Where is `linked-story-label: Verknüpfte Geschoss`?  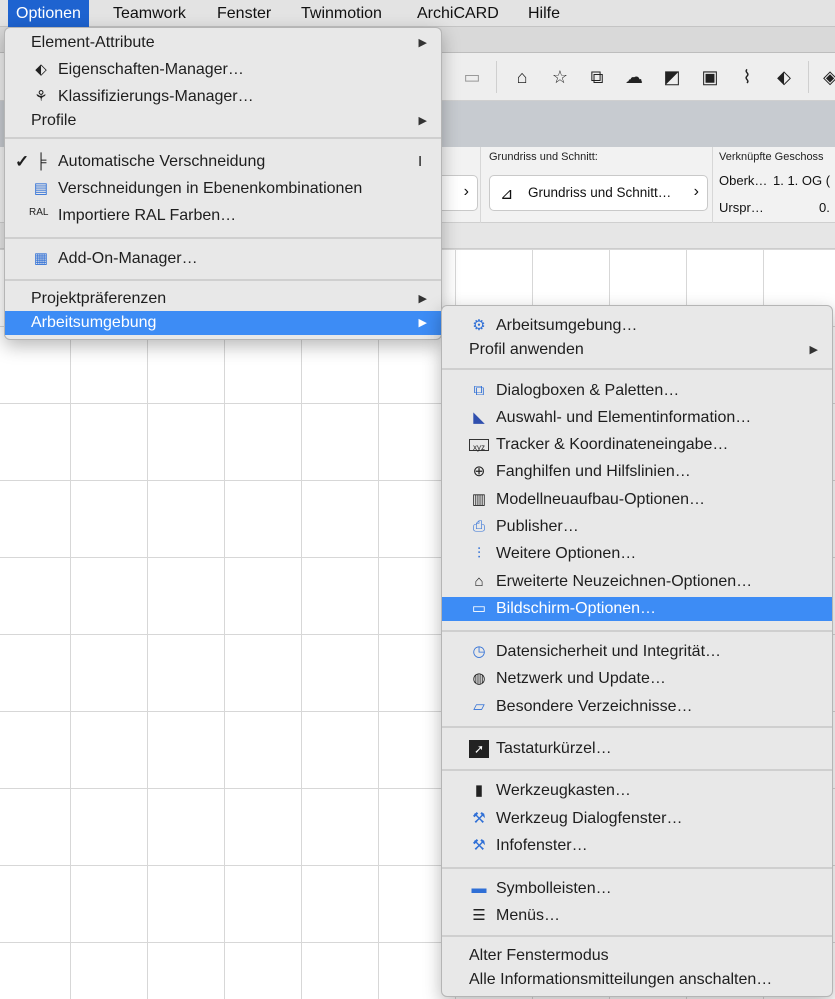
linked-story-label: Verknüpfte Geschoss is located at coordinates (771, 157).